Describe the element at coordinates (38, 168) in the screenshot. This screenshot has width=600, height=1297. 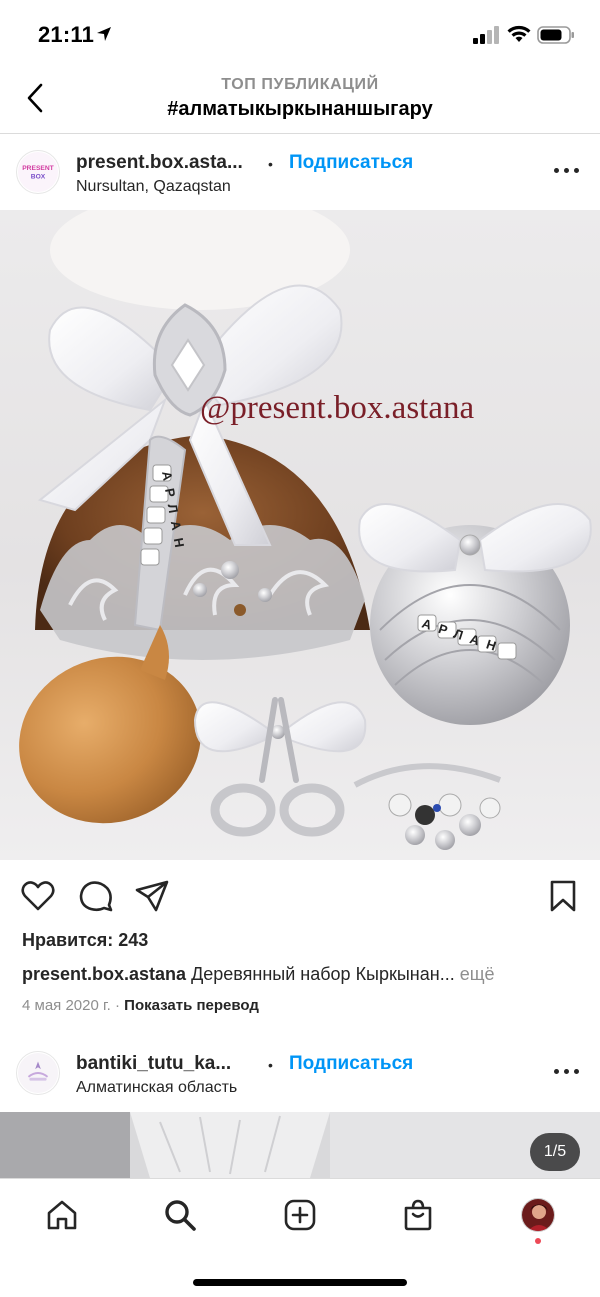
I see `svg-text: PRESENT` at that location.